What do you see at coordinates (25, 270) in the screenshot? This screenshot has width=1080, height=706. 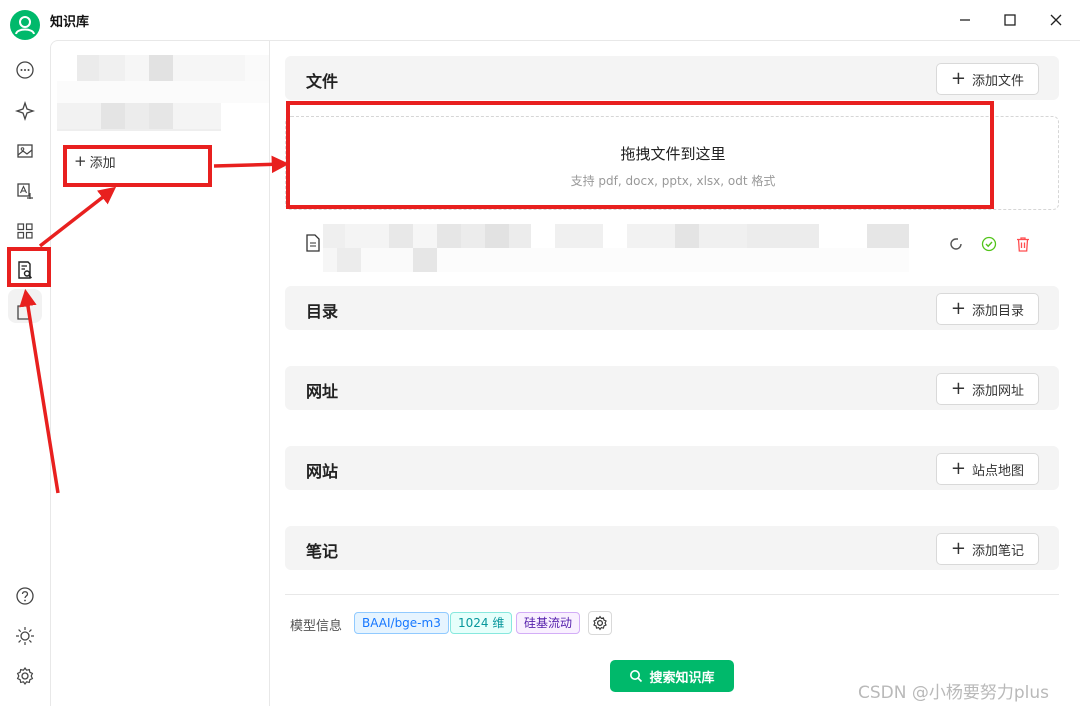 I see `knowledge-base-icon` at bounding box center [25, 270].